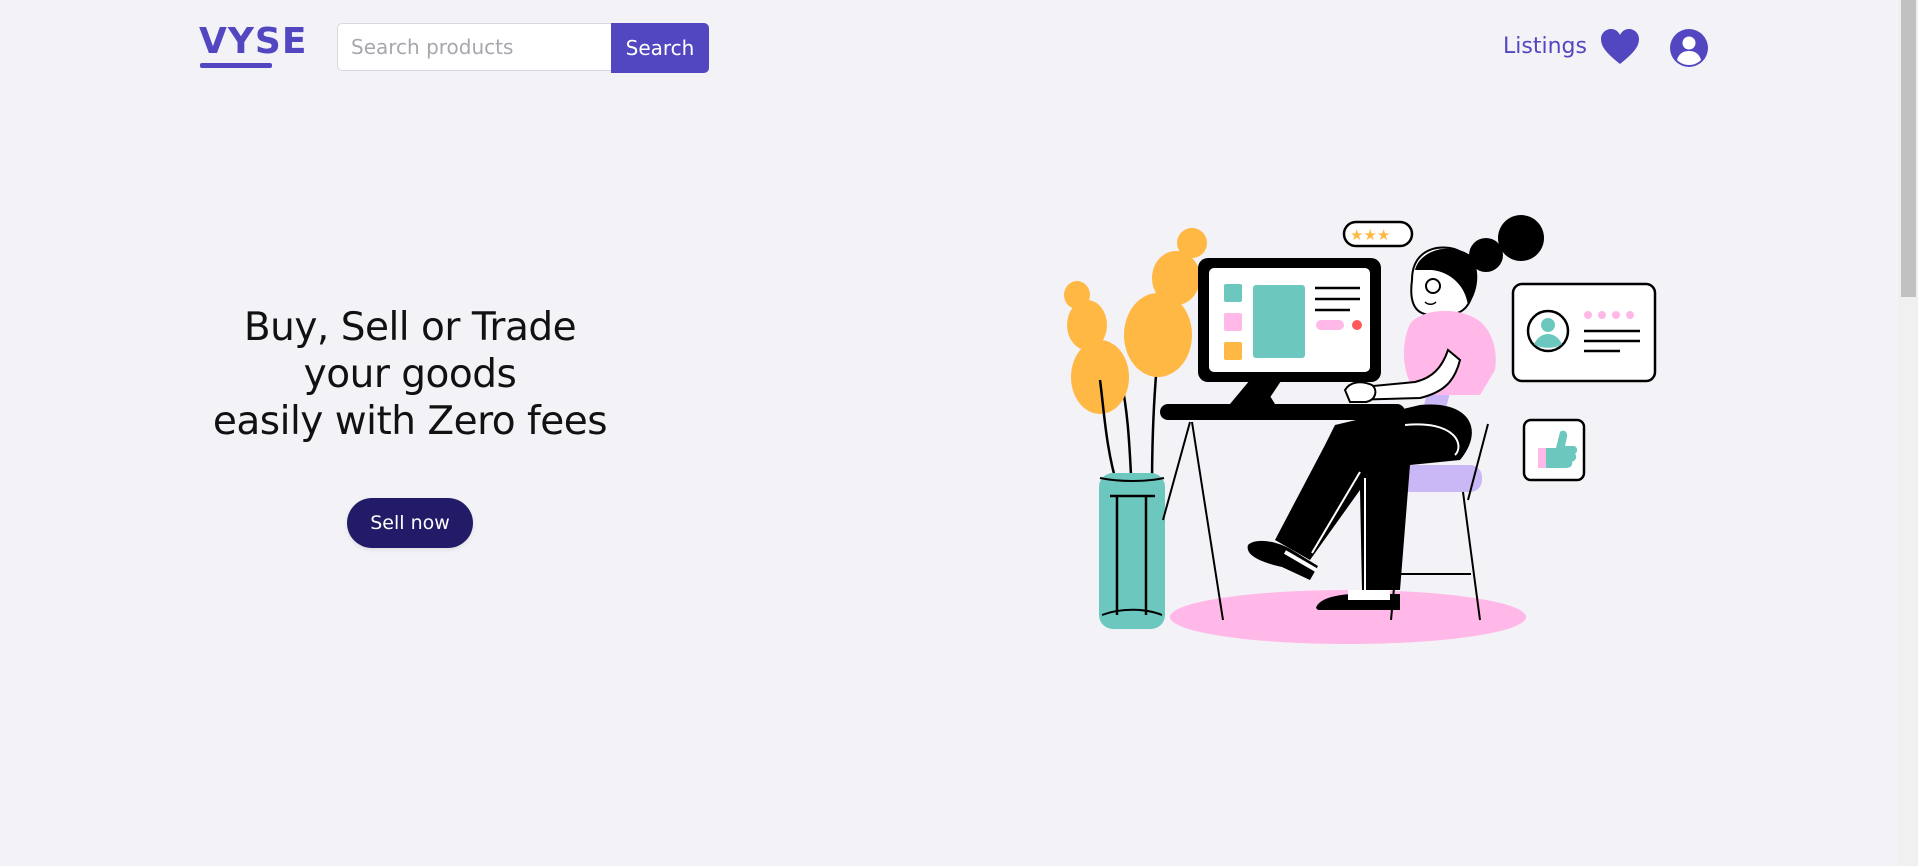 The width and height of the screenshot is (1918, 866). I want to click on user-circle-icon, so click(1689, 48).